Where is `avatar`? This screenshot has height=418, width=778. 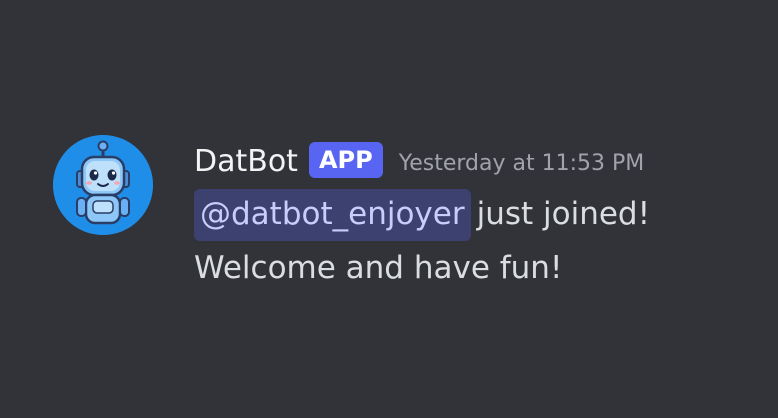 avatar is located at coordinates (103, 185).